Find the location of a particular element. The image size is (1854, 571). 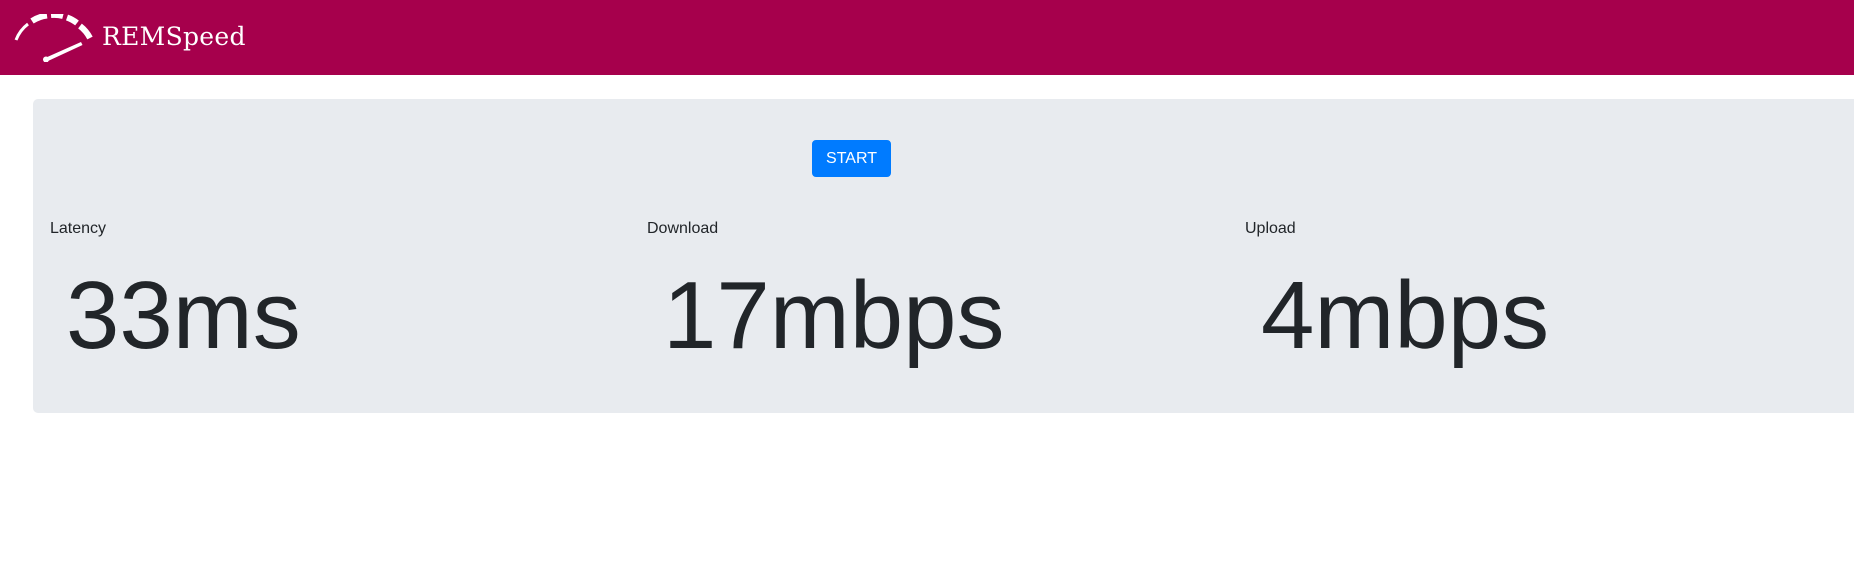

latency-label: Latency is located at coordinates (78, 228).